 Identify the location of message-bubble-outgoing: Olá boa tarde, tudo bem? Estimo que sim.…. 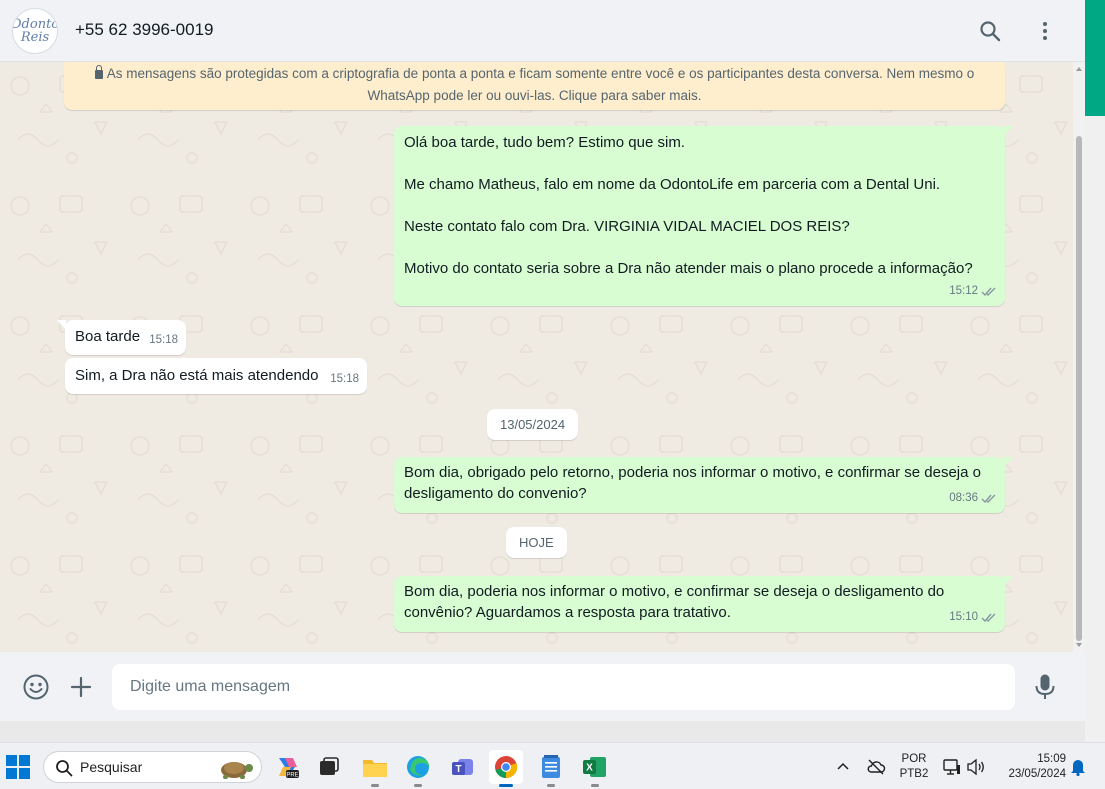
(703, 216).